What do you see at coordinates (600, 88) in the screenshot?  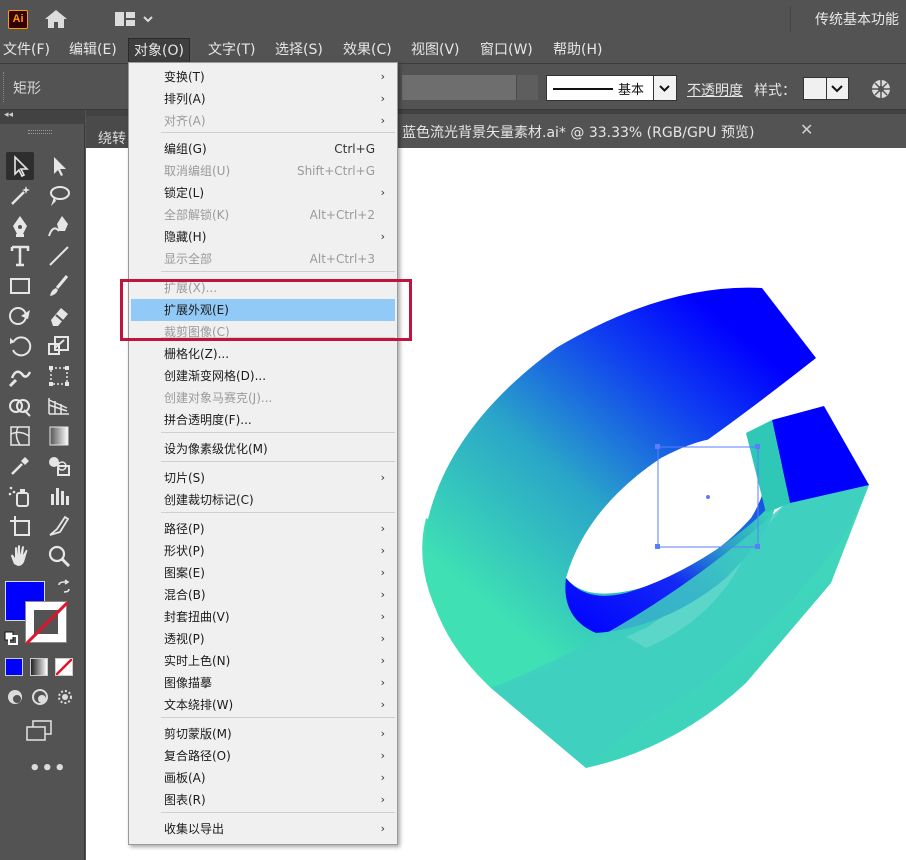 I see `stroke-profile-dropdown: 基本` at bounding box center [600, 88].